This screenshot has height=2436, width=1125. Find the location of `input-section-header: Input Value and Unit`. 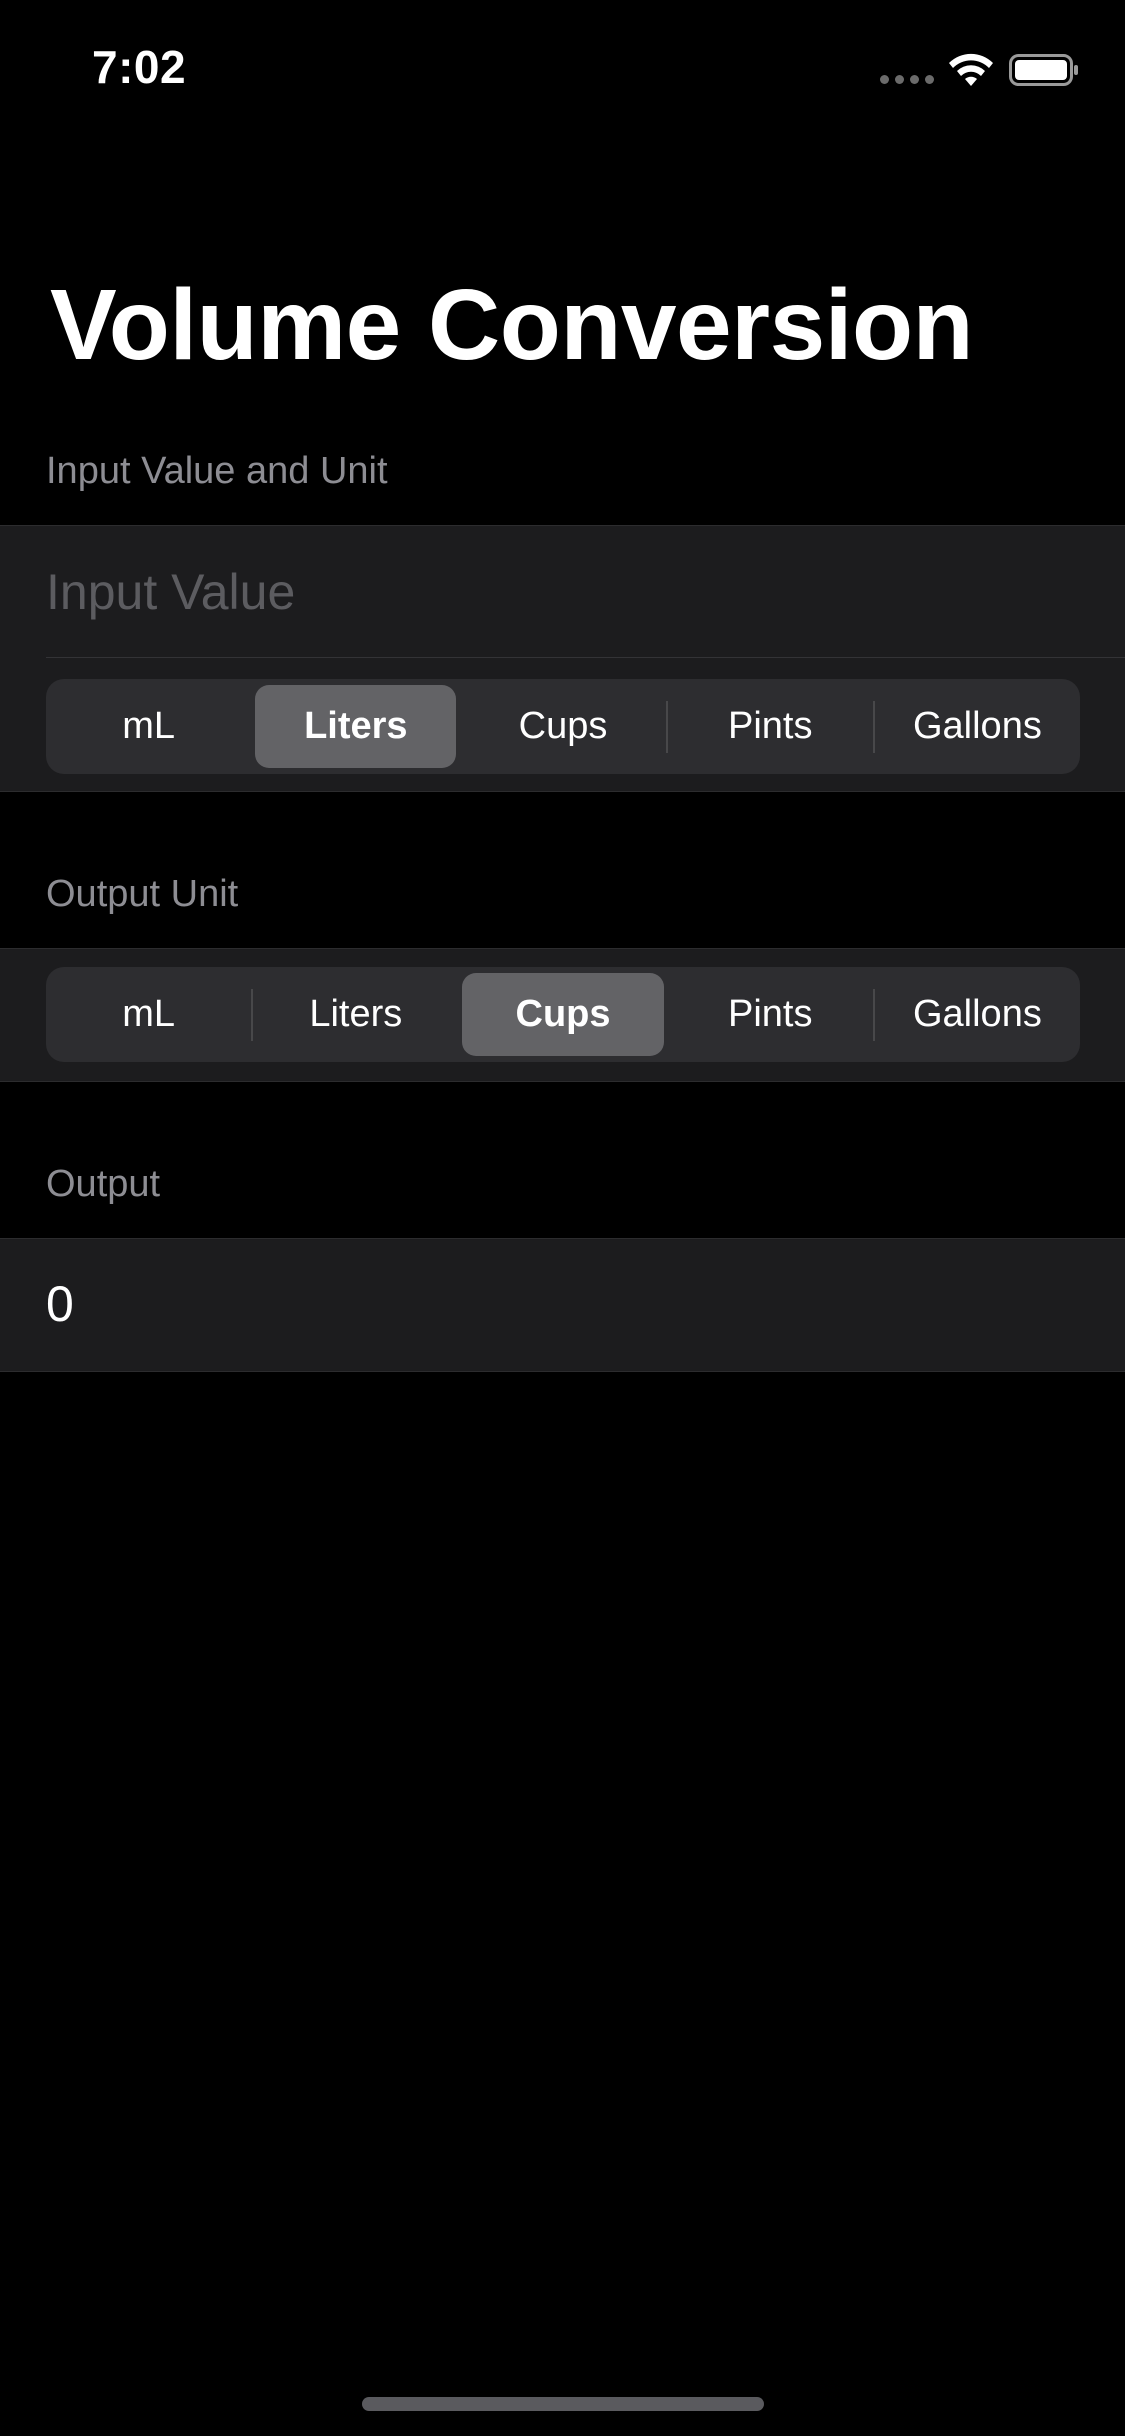

input-section-header: Input Value and Unit is located at coordinates (217, 471).